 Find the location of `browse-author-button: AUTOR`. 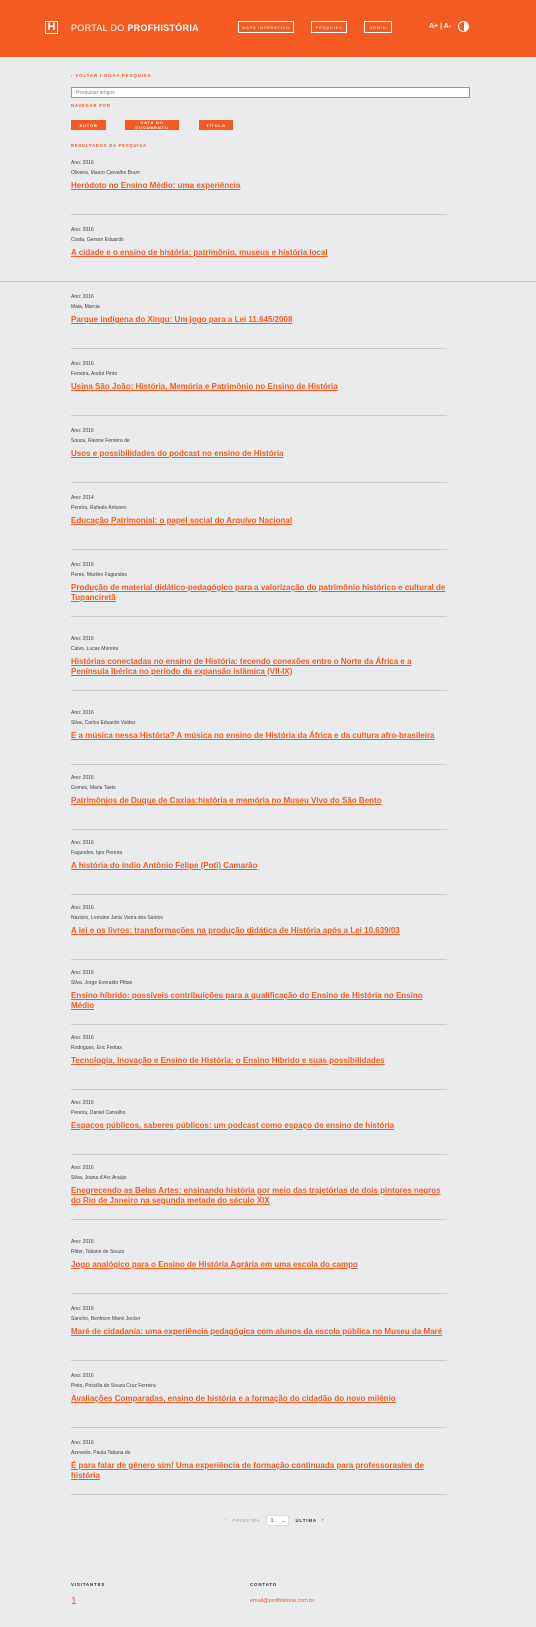

browse-author-button: AUTOR is located at coordinates (88, 125).